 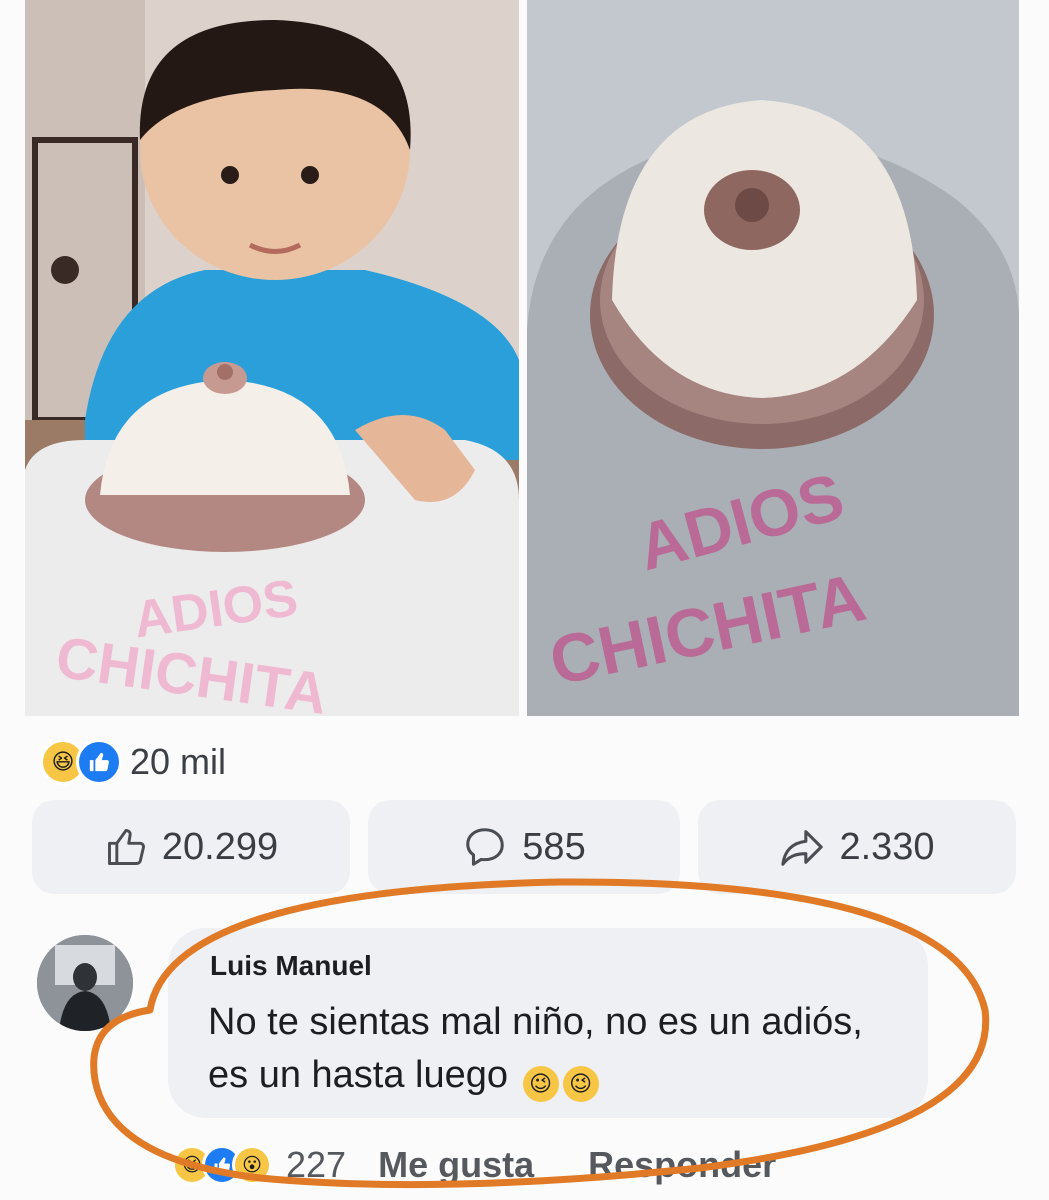 What do you see at coordinates (316, 1165) in the screenshot?
I see `comment-reaction-count: 227` at bounding box center [316, 1165].